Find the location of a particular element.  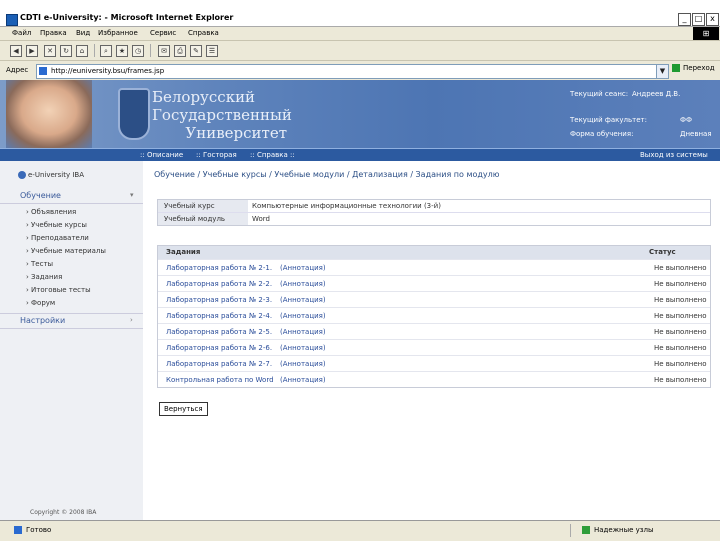

task-link: Лабораторная работа № 2-4. is located at coordinates (219, 316).